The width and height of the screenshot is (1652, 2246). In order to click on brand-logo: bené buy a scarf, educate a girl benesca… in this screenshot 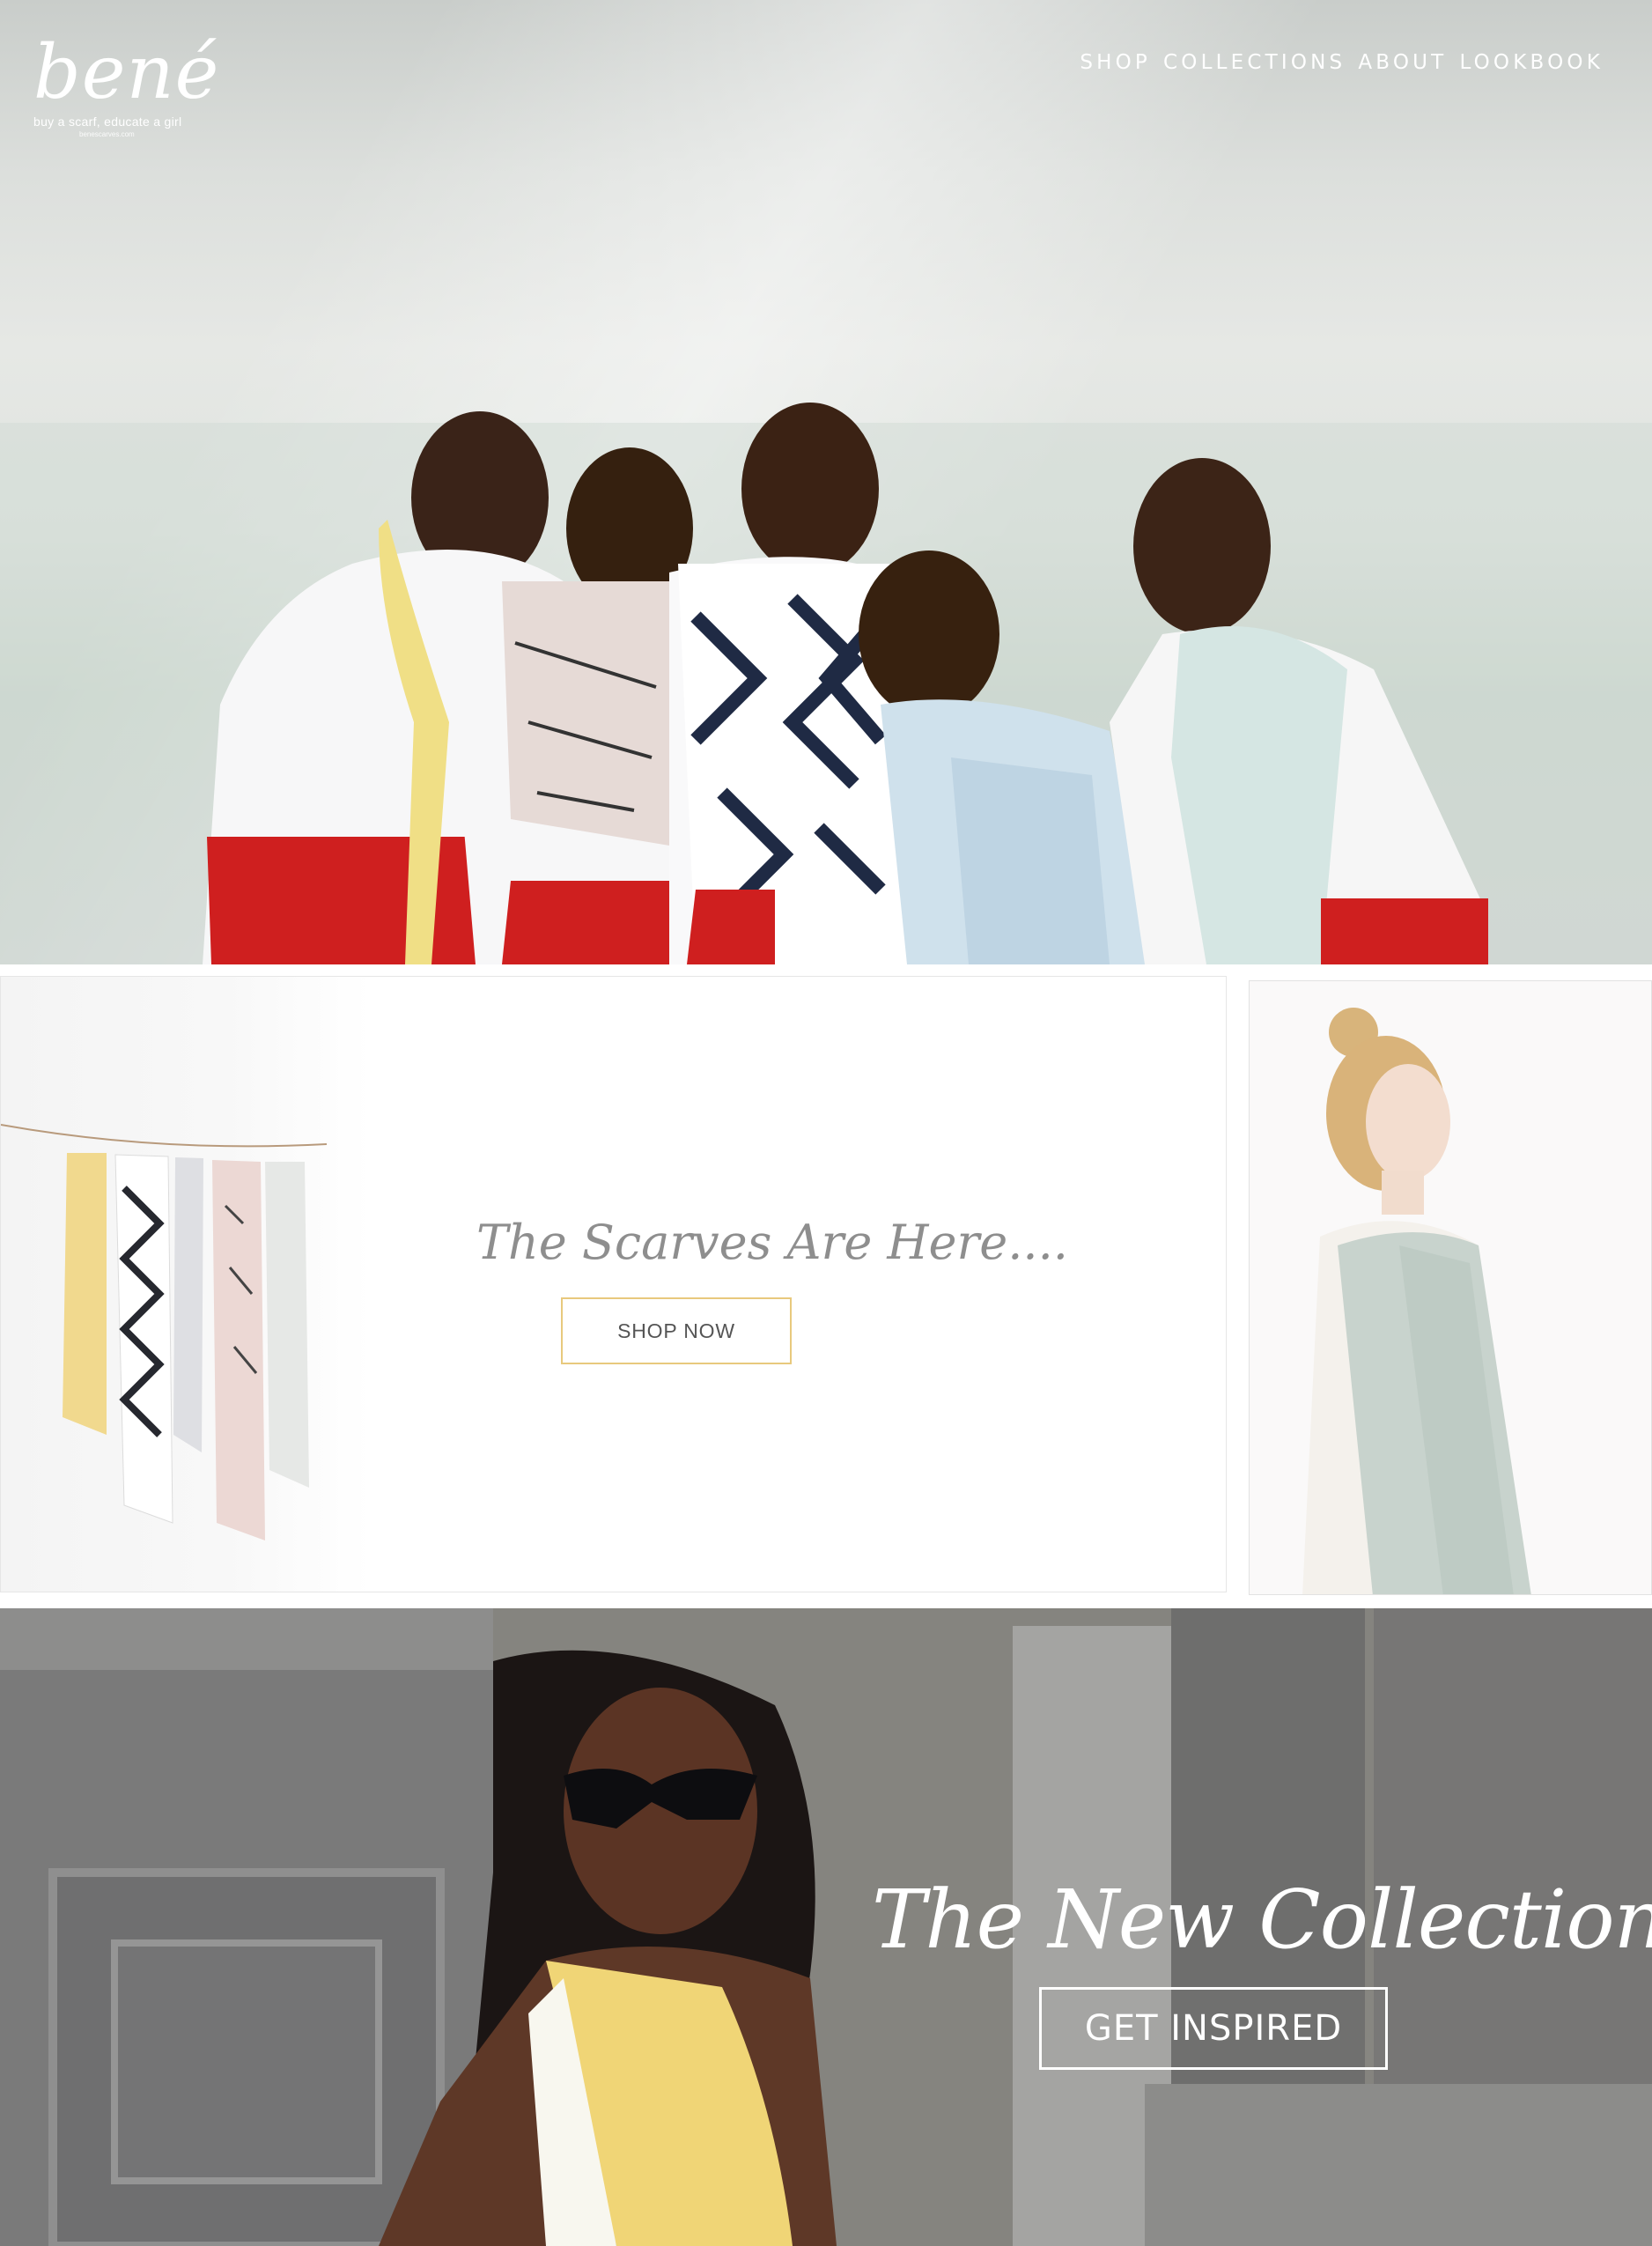, I will do `click(126, 89)`.